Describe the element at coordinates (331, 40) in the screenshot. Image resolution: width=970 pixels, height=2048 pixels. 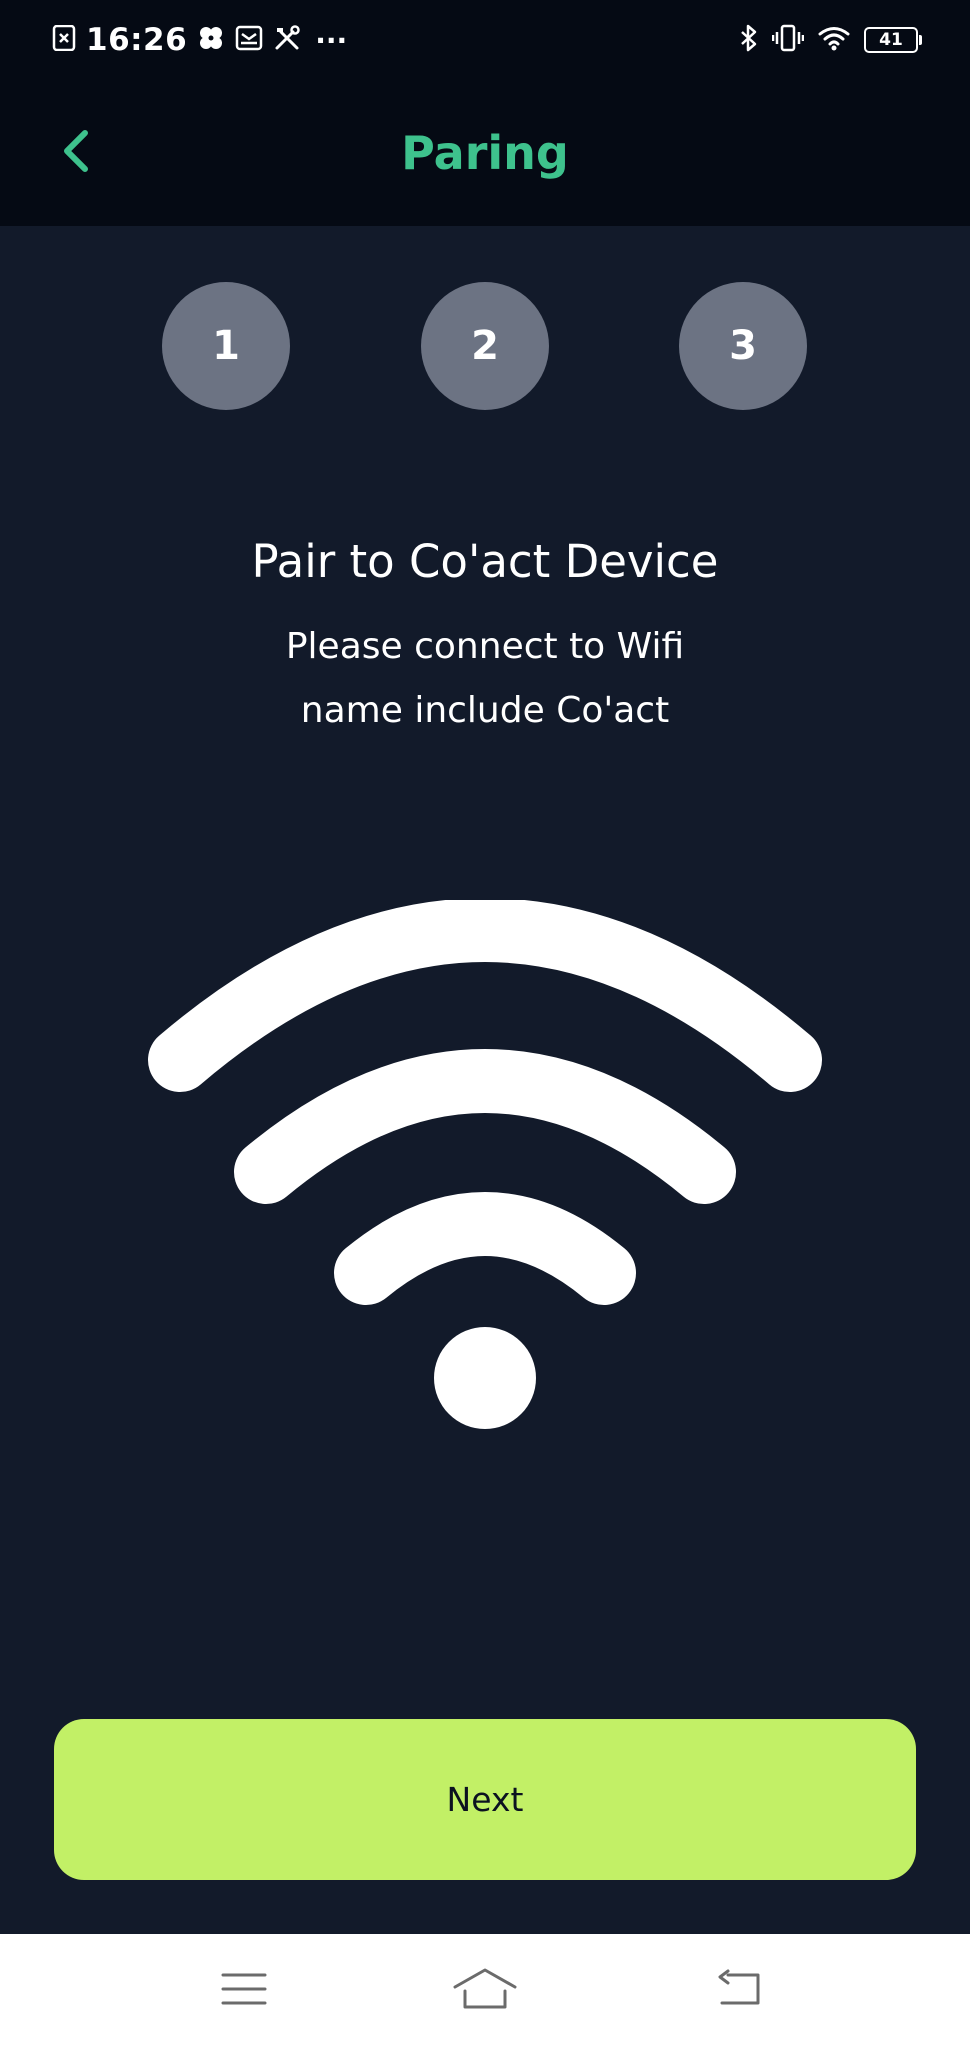
I see `more-indicator: ···` at that location.